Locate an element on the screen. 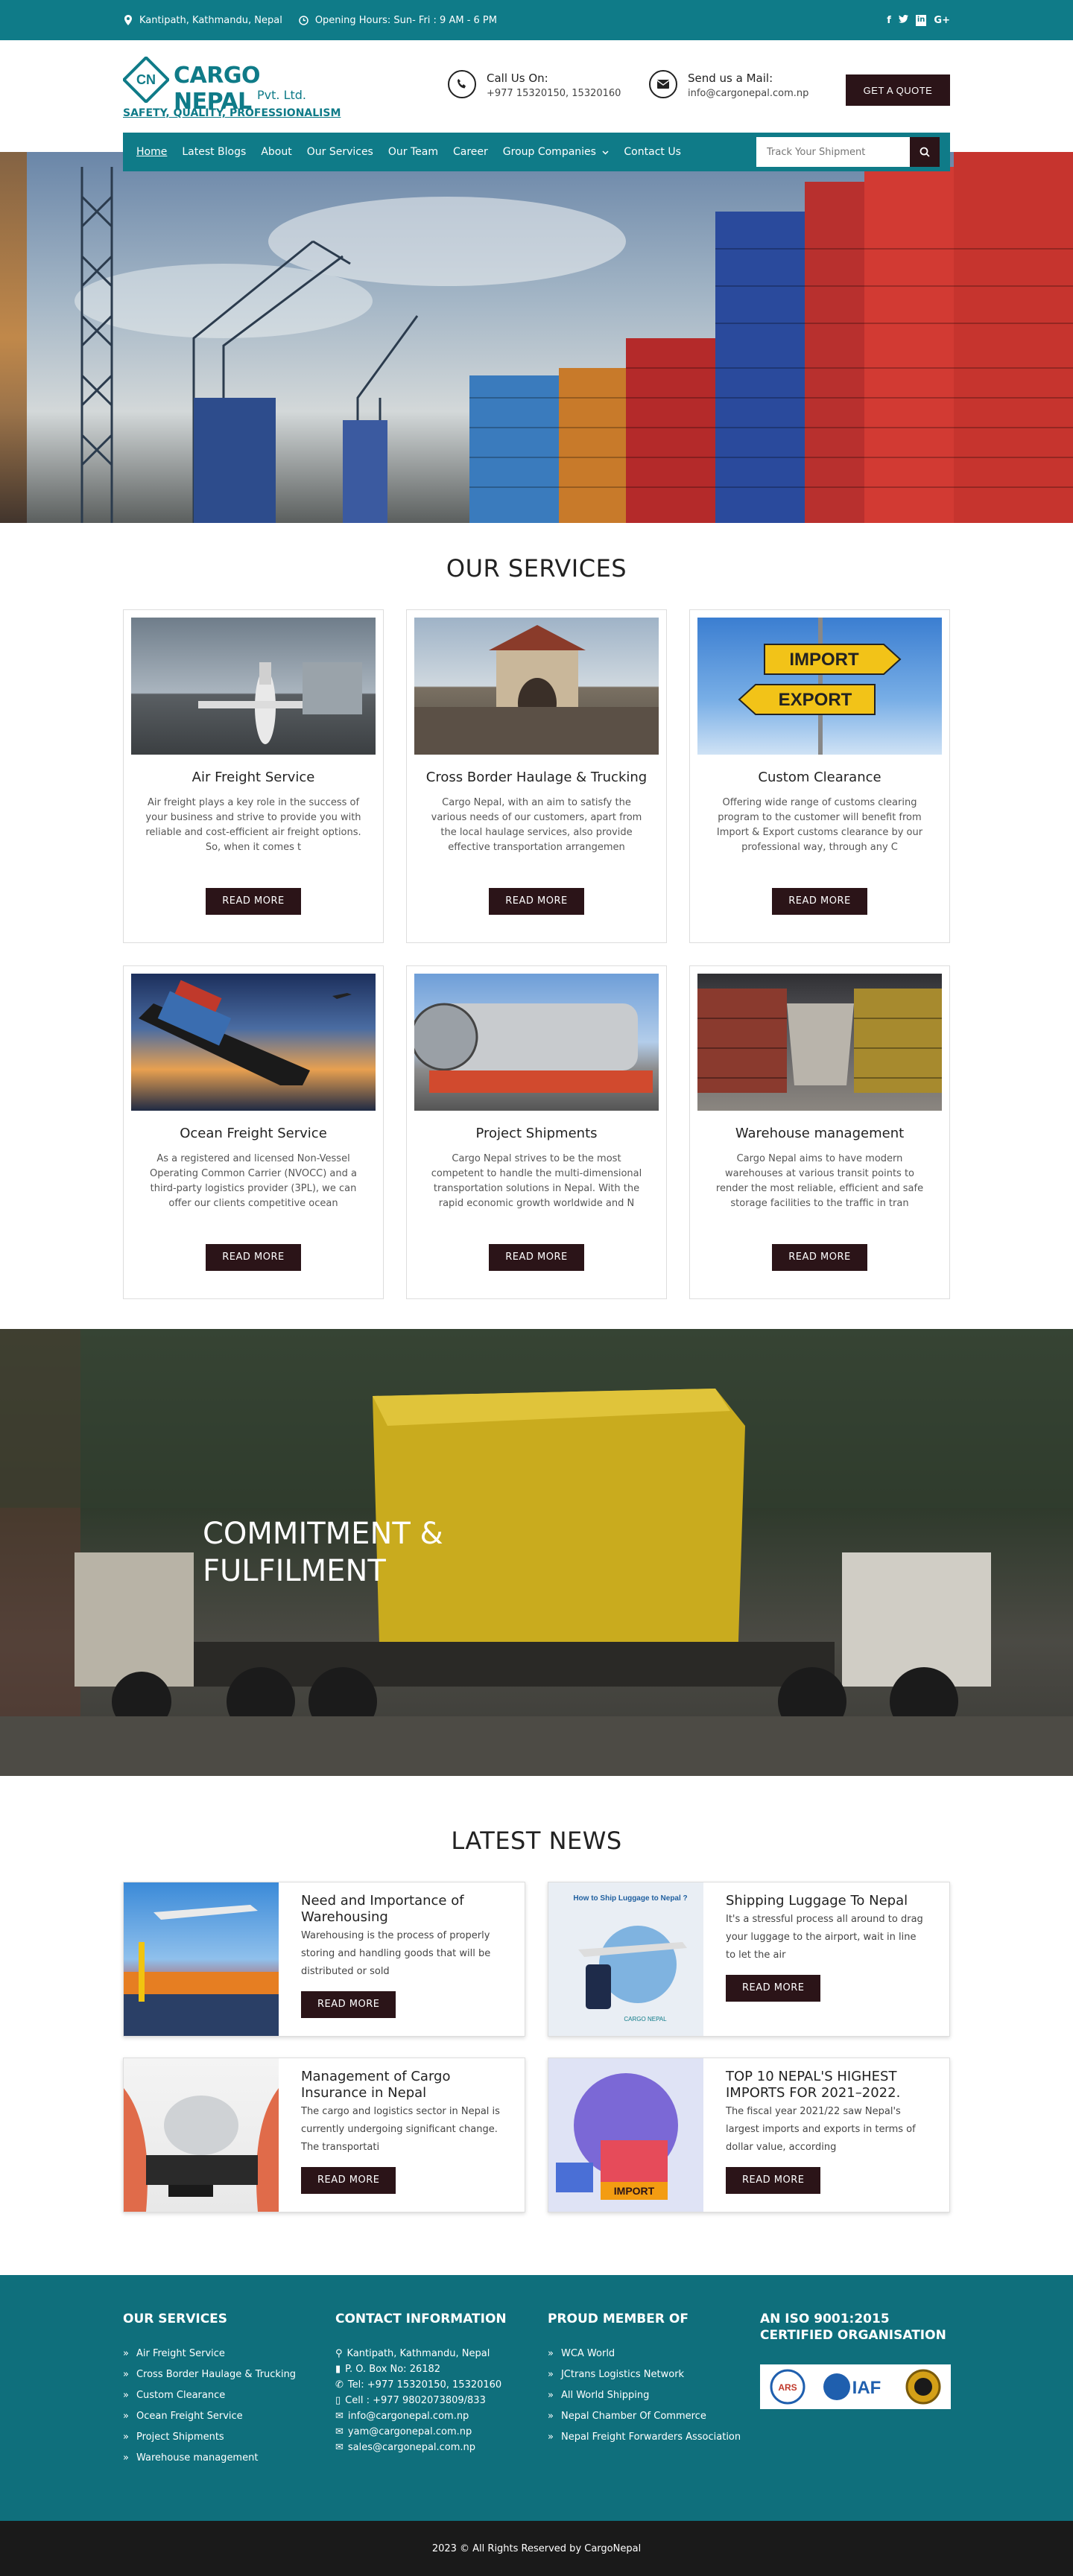  footer-cell: ▯ Cell : +977 9802073809/833 is located at coordinates (441, 2400).